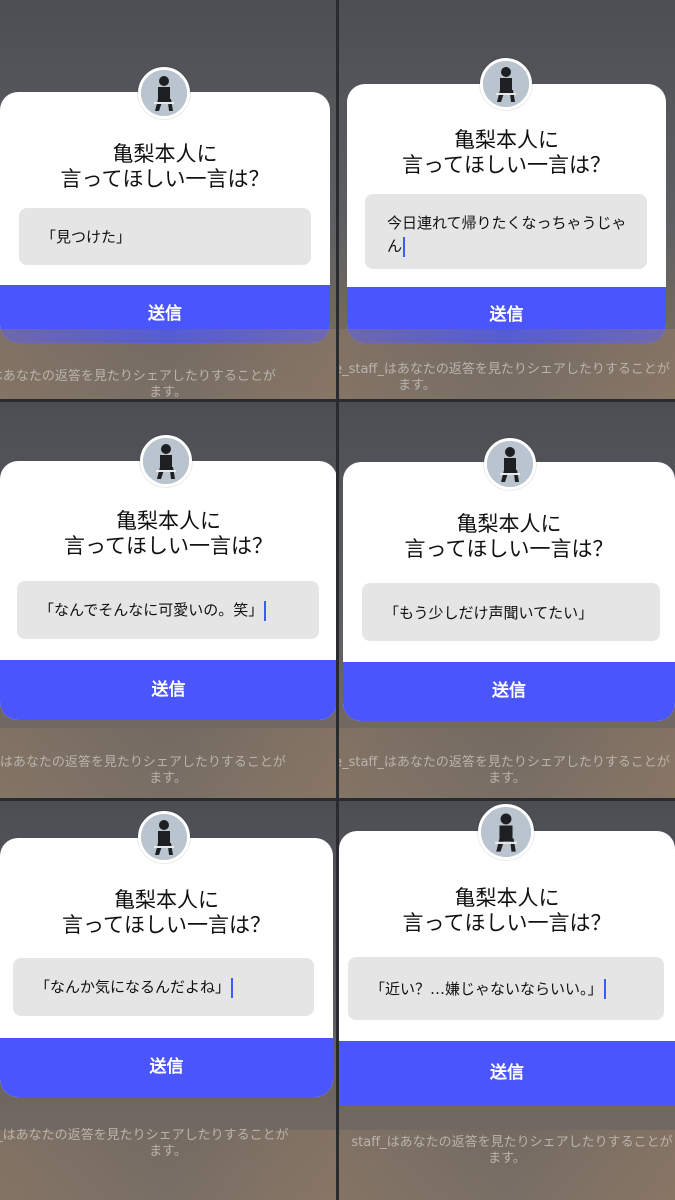 The width and height of the screenshot is (675, 1200). I want to click on answer-text: 今日連れて帰りたくなっちゃうじゃん, so click(507, 234).